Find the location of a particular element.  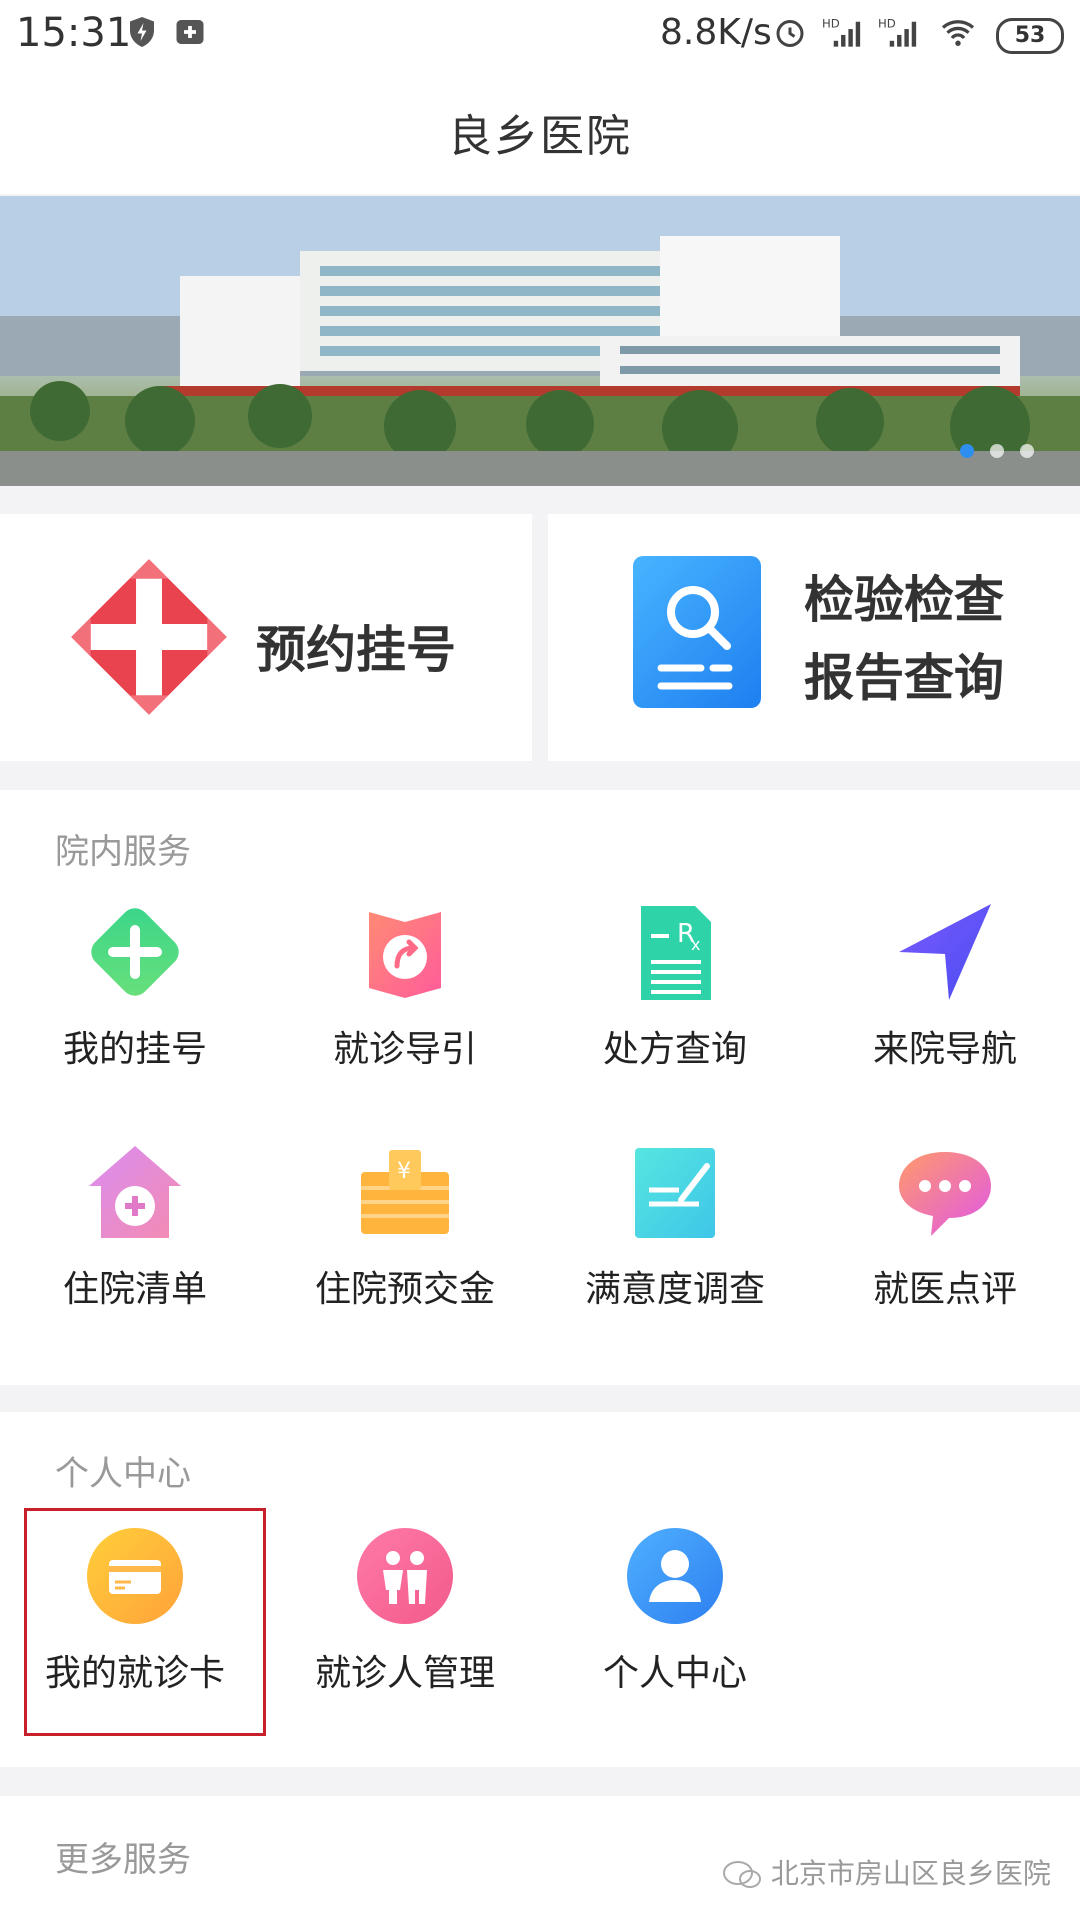

my-registration-item: 我的挂号 is located at coordinates (135, 987).